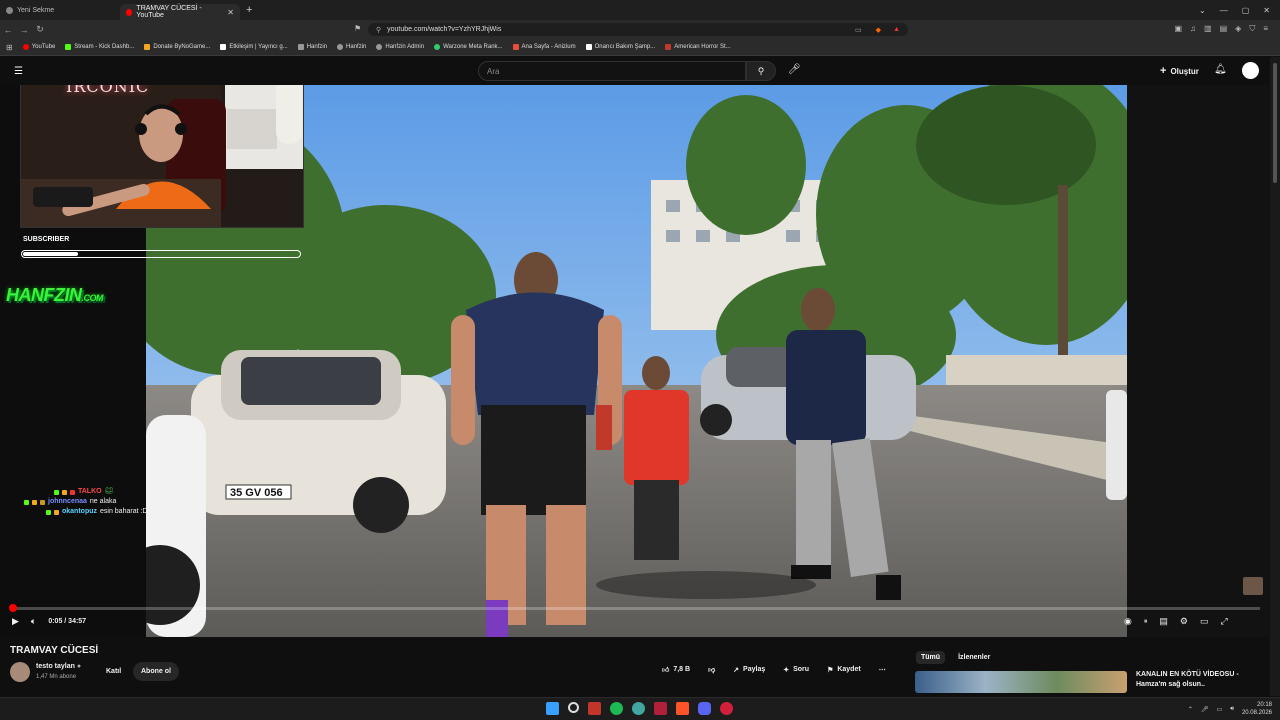 This screenshot has width=1280, height=720. What do you see at coordinates (58, 666) in the screenshot?
I see `channel-name: testo taylan ●` at bounding box center [58, 666].